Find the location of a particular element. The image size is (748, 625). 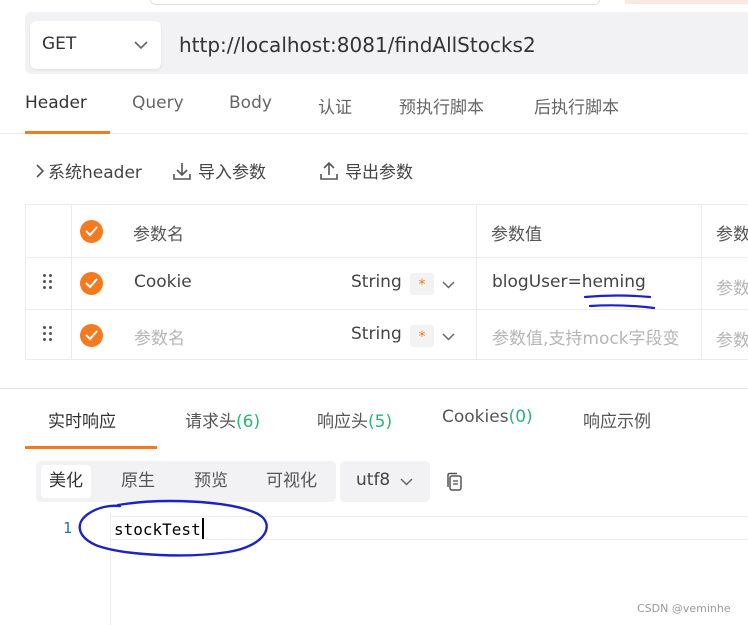

request-headers-count: (6) is located at coordinates (248, 422).